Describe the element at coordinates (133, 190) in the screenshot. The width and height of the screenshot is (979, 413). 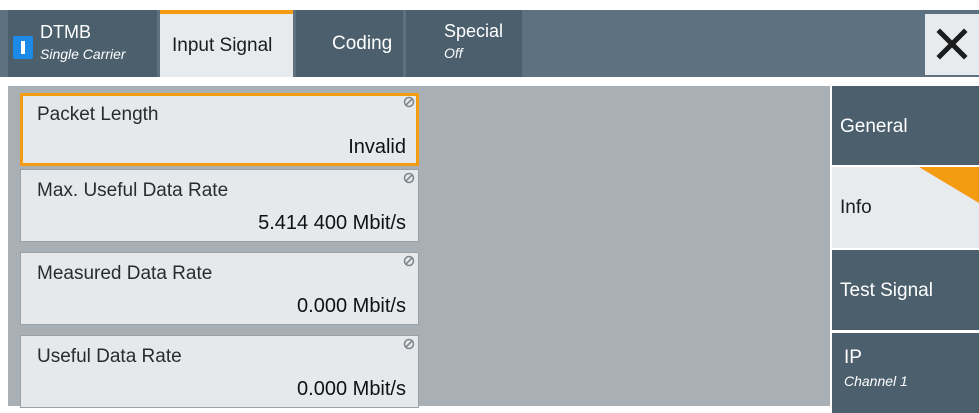
I see `max-useful-data-rate-label: Max. Useful Data Rate` at that location.